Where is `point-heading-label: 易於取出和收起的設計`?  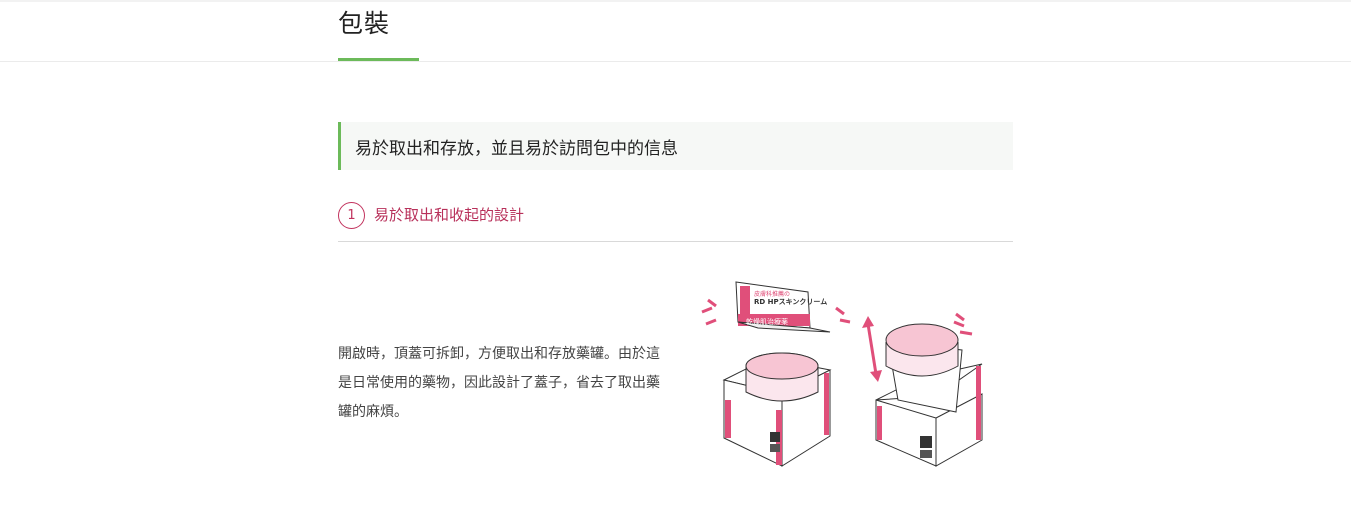 point-heading-label: 易於取出和收起的設計 is located at coordinates (449, 215).